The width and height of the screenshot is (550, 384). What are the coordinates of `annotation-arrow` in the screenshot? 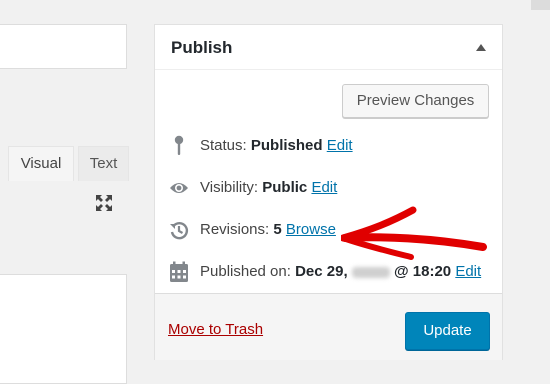 It's located at (414, 233).